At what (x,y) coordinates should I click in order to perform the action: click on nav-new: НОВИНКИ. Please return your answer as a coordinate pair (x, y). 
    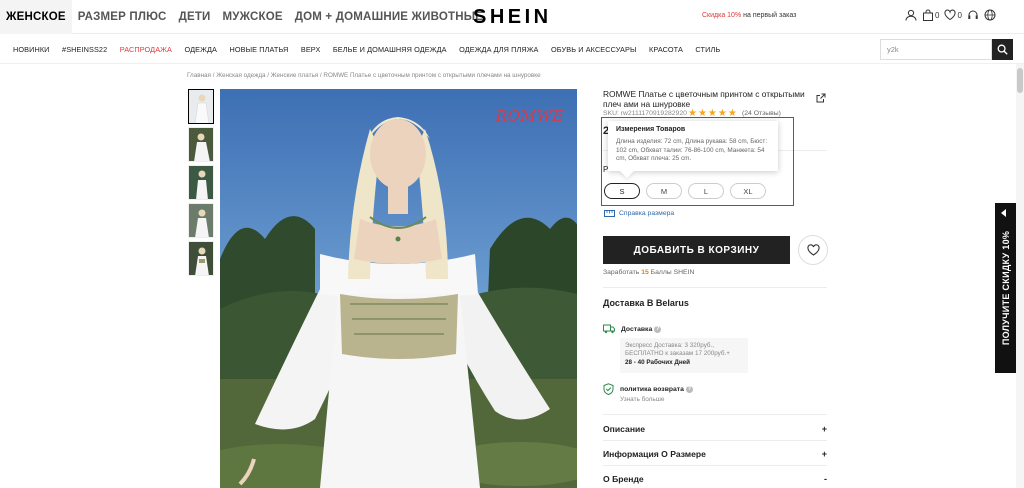
    Looking at the image, I should click on (31, 49).